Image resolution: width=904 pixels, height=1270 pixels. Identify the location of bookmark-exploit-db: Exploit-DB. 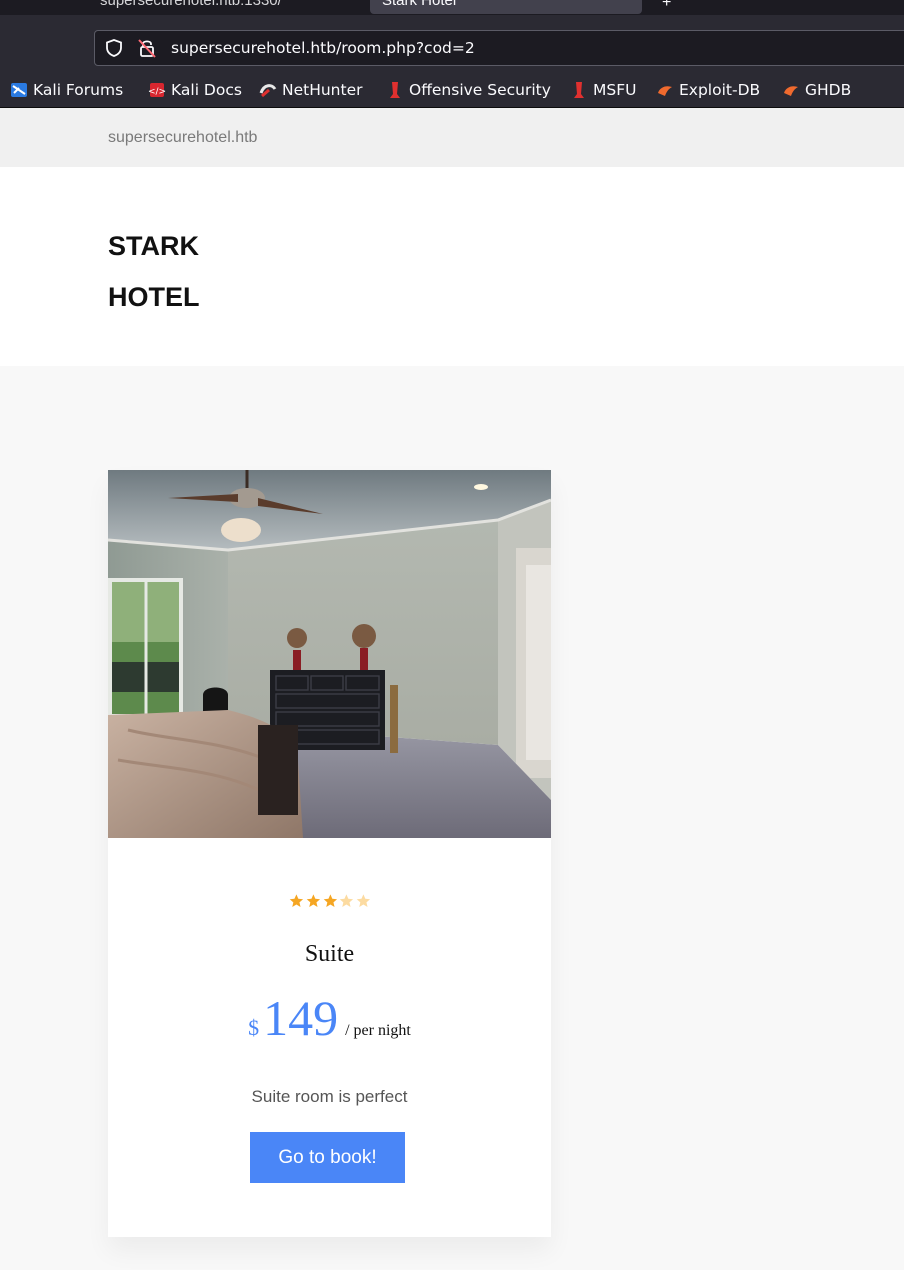
(708, 90).